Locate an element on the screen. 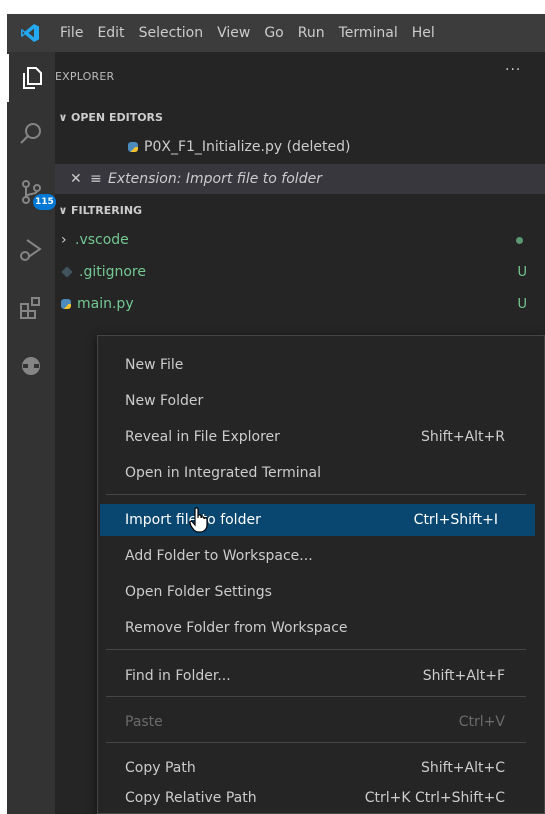 The width and height of the screenshot is (545, 814). tree-item-label: .gitignore is located at coordinates (112, 272).